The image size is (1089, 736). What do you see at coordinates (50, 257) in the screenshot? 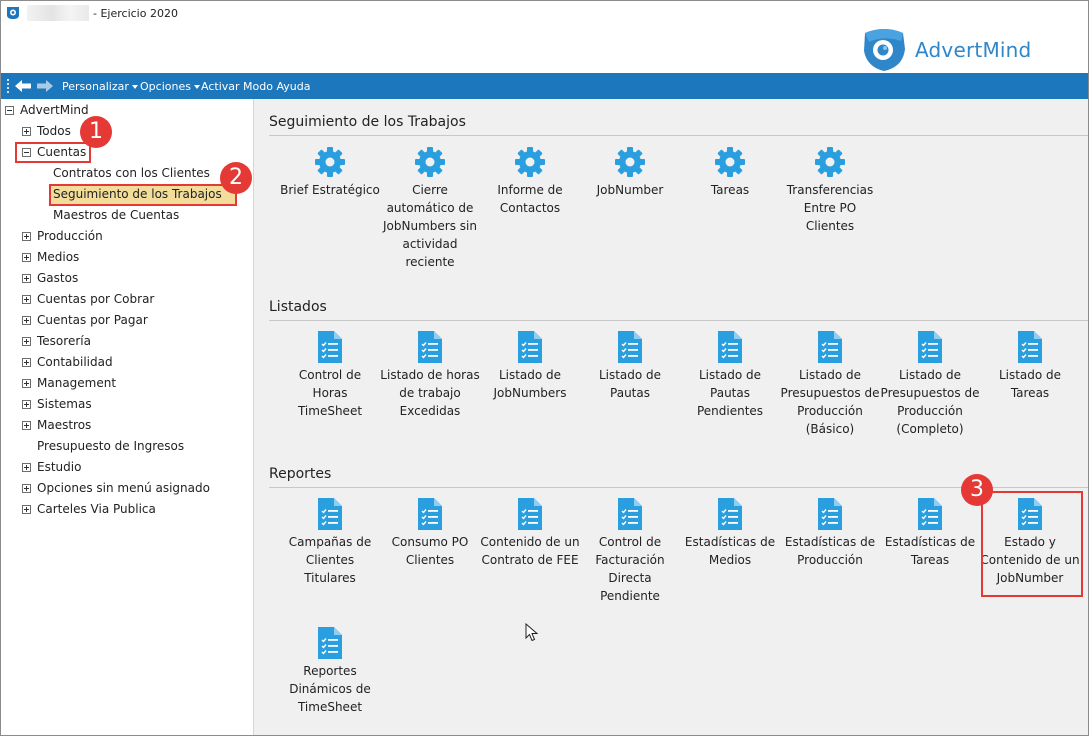
I see `tree-item-medios: Medios` at bounding box center [50, 257].